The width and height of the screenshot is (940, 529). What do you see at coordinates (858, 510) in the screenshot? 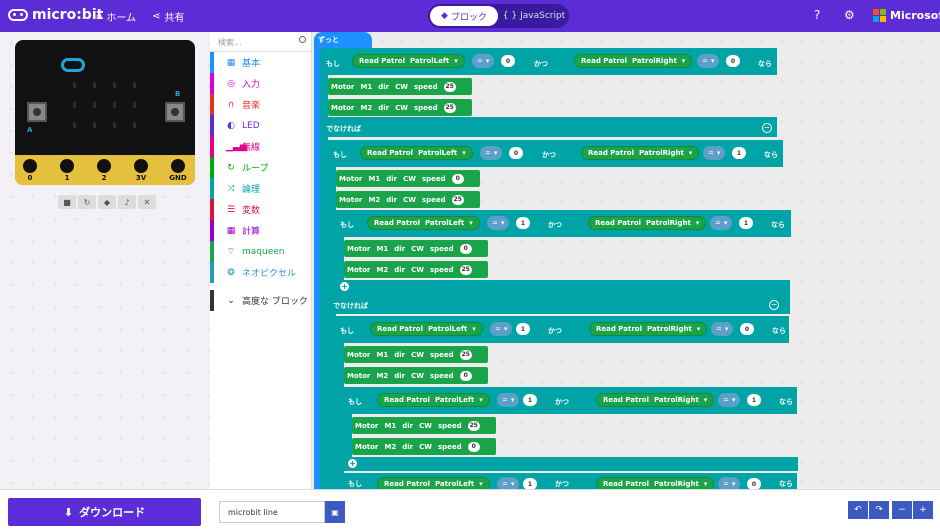
I see `undo-icon: ↶` at bounding box center [858, 510].